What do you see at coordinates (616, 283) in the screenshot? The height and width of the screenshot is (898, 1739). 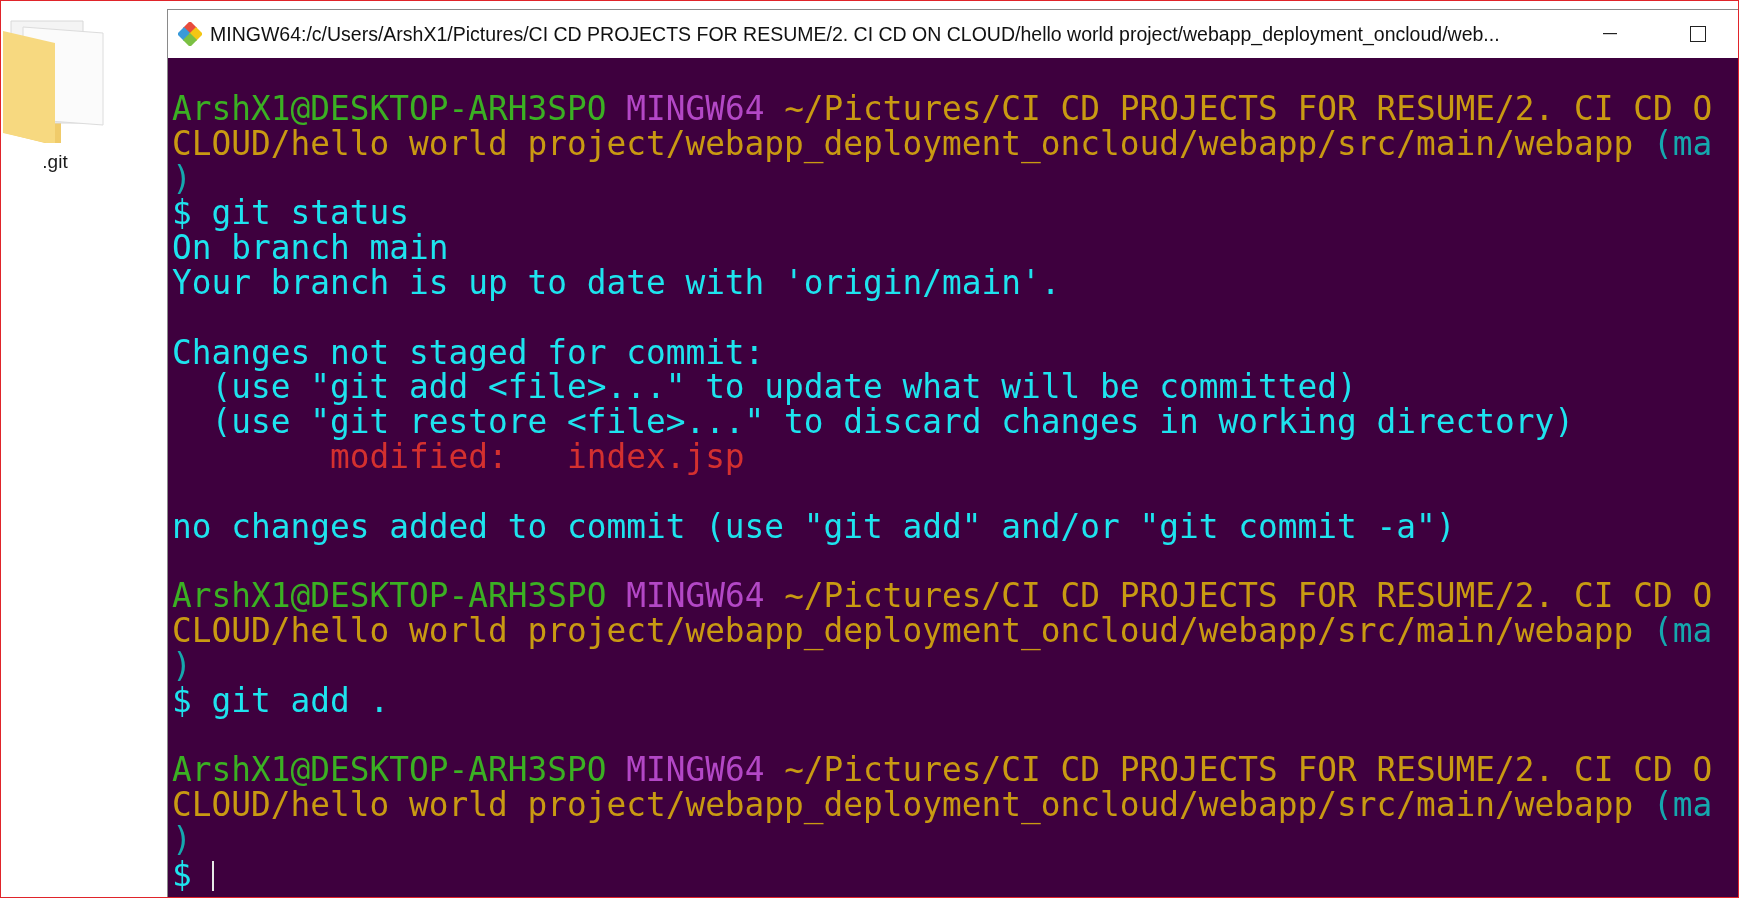 I see `output-text: Your branch is up to date with 'origin/main'.` at bounding box center [616, 283].